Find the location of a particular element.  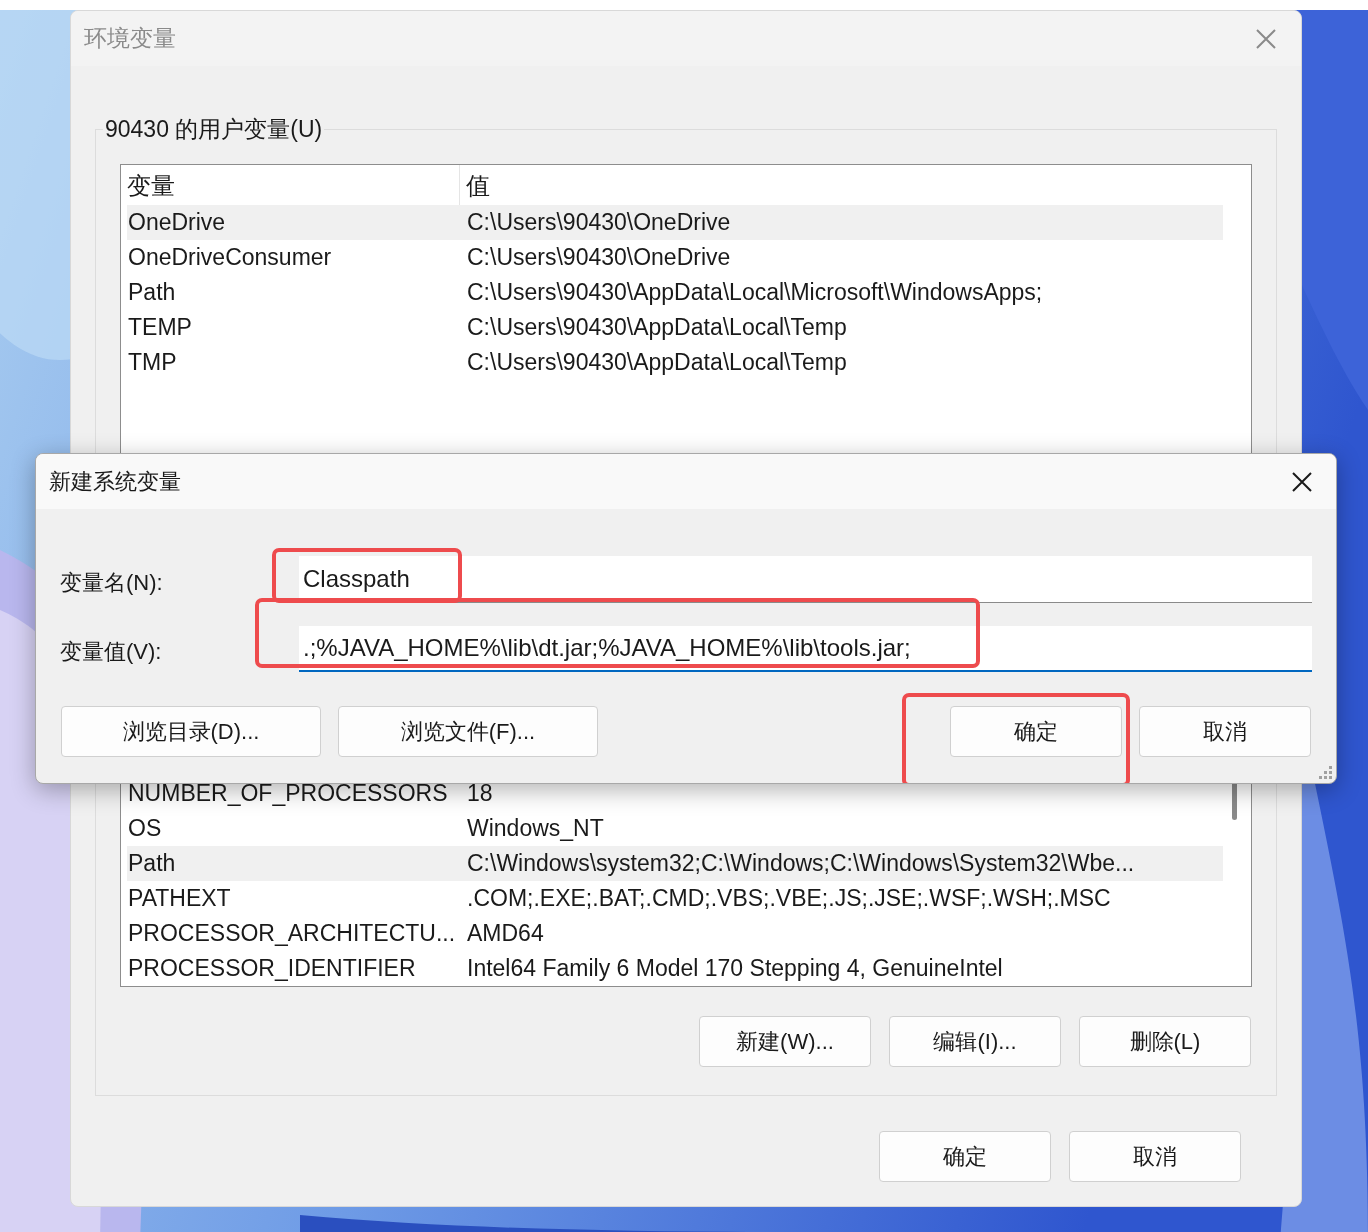

variable-name: TMP is located at coordinates (152, 362).